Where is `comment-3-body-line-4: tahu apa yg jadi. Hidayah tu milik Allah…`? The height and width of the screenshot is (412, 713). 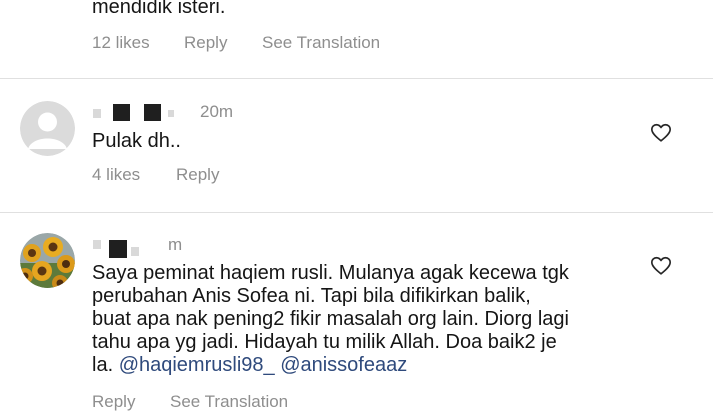 comment-3-body-line-4: tahu apa yg jadi. Hidayah tu milik Allah… is located at coordinates (324, 342).